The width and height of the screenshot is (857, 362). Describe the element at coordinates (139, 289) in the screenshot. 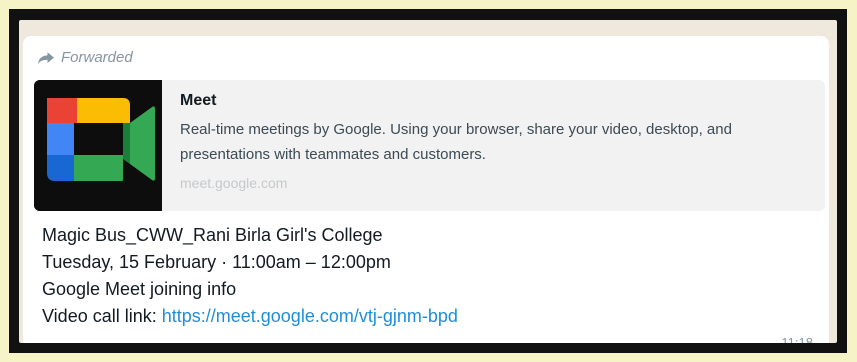

I see `meeting-info-label: Google Meet joining info` at that location.